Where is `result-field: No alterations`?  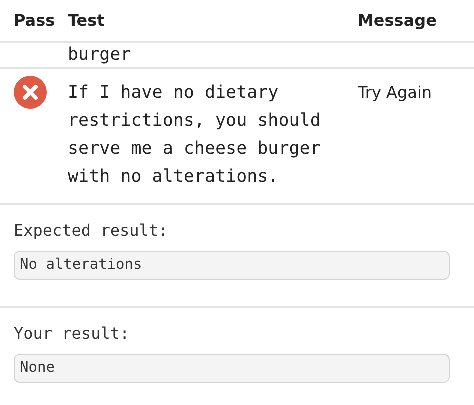
result-field: No alterations is located at coordinates (232, 265).